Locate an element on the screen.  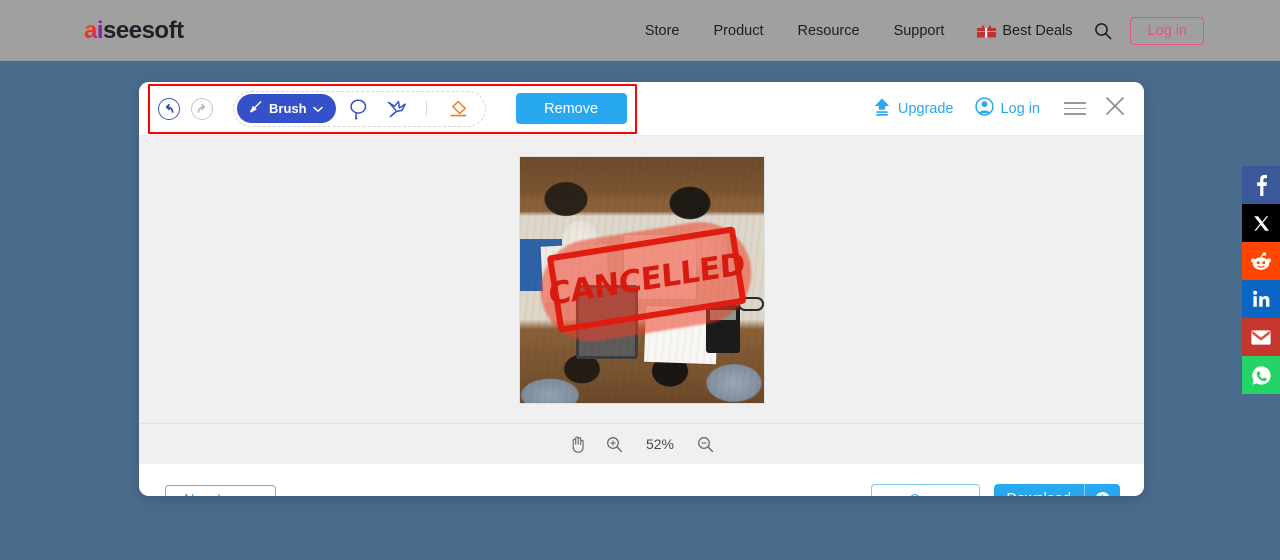
download-button: Download is located at coordinates (1056, 490).